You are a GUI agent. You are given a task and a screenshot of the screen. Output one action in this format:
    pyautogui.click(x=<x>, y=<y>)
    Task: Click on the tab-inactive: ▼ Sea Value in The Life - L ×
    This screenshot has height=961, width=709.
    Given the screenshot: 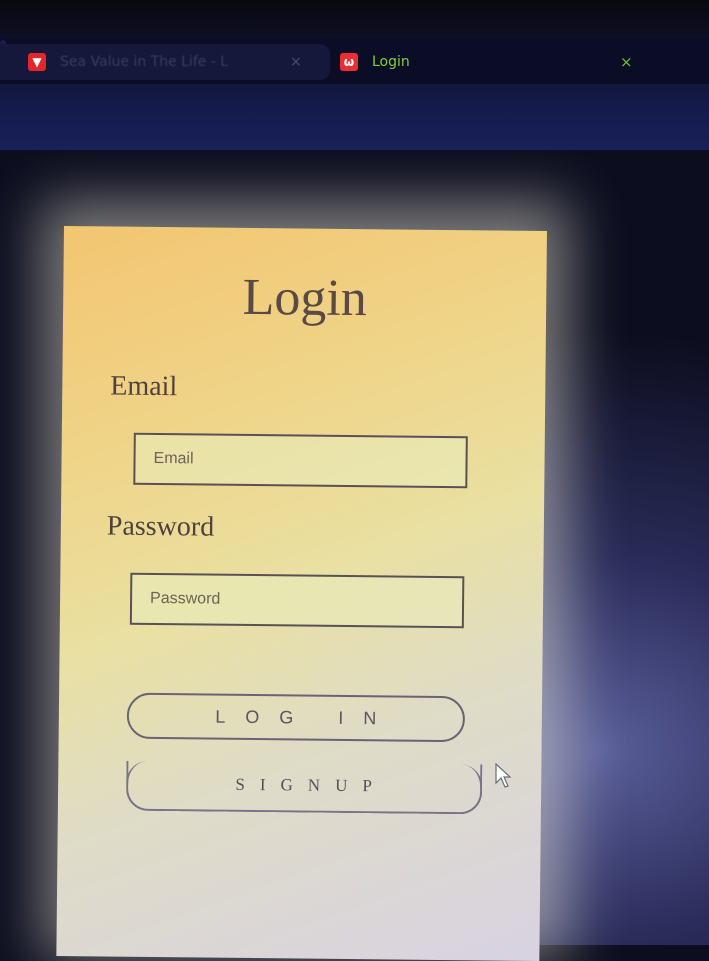 What is the action you would take?
    pyautogui.click(x=165, y=62)
    